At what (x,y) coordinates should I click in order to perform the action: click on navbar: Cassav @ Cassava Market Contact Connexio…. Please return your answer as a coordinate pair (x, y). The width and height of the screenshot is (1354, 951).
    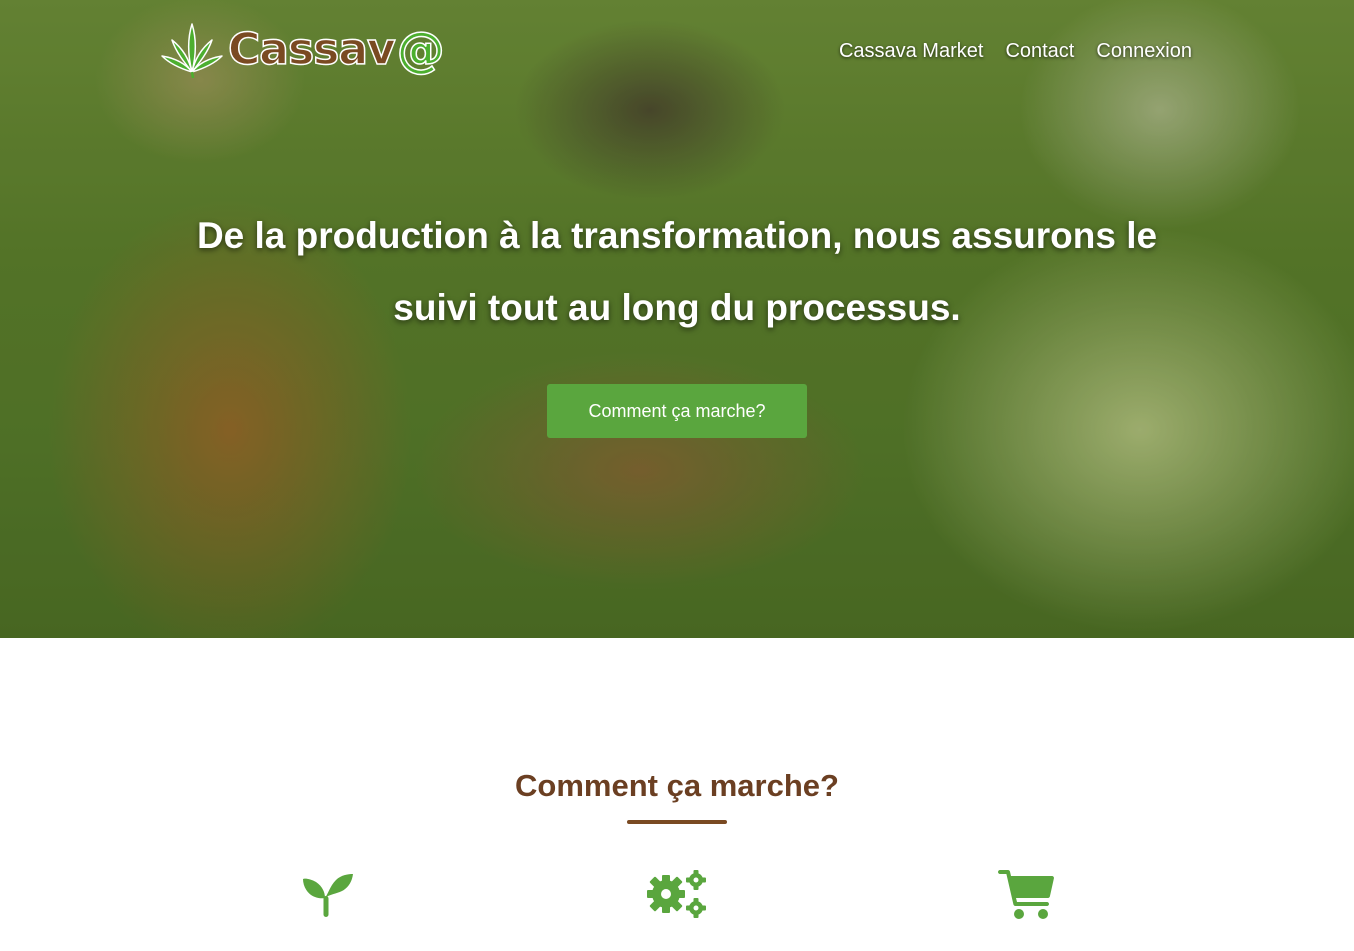
    Looking at the image, I should click on (677, 50).